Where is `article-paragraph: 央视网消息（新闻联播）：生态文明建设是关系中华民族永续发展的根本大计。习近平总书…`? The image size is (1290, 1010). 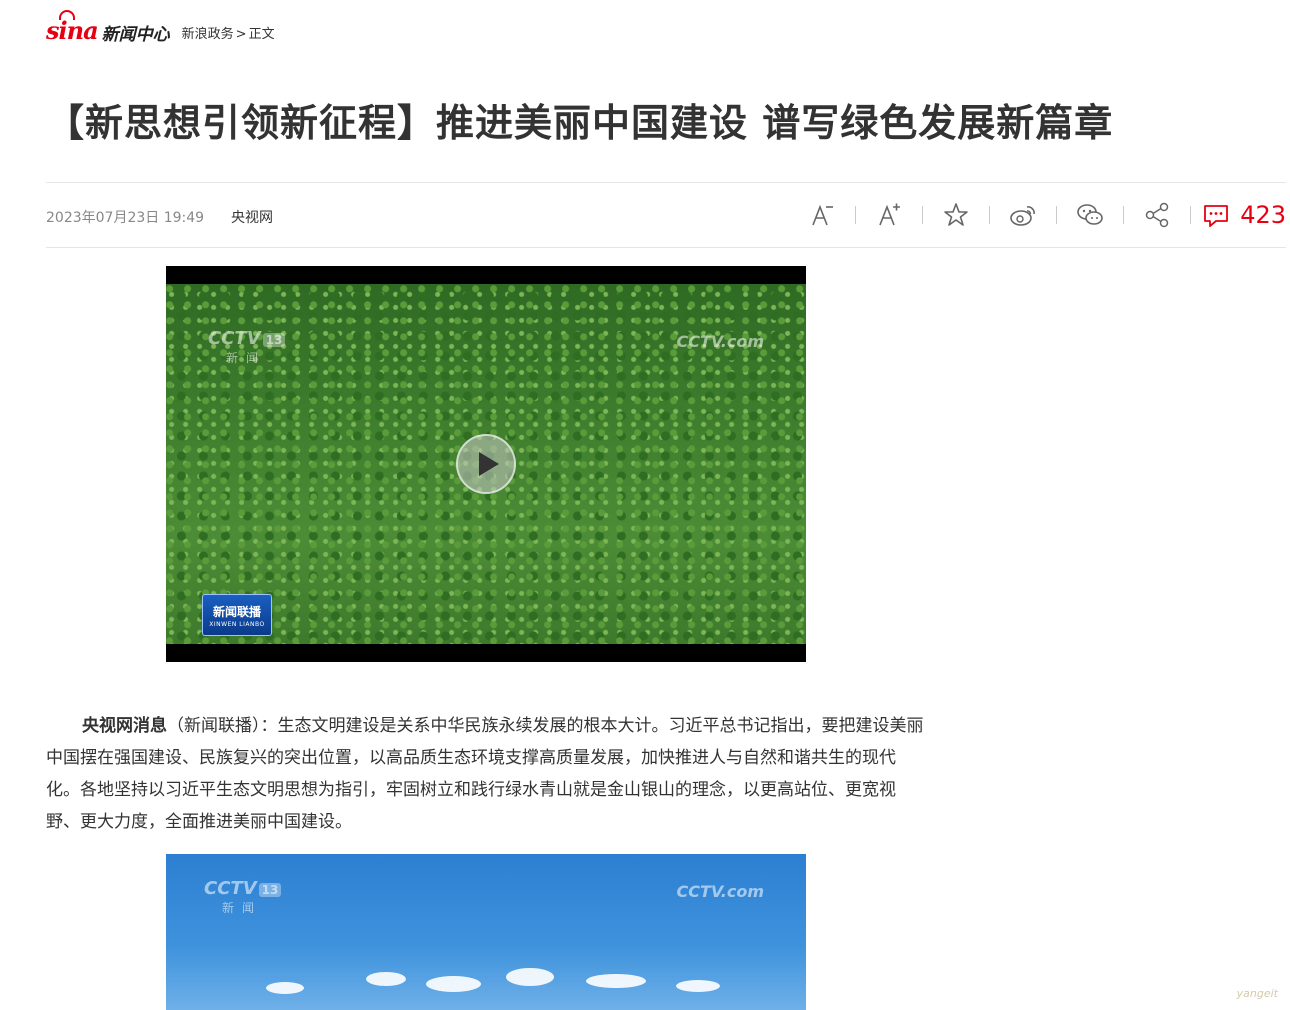 article-paragraph: 央视网消息（新闻联播）：生态文明建设是关系中华民族永续发展的根本大计。习近平总书… is located at coordinates (486, 774).